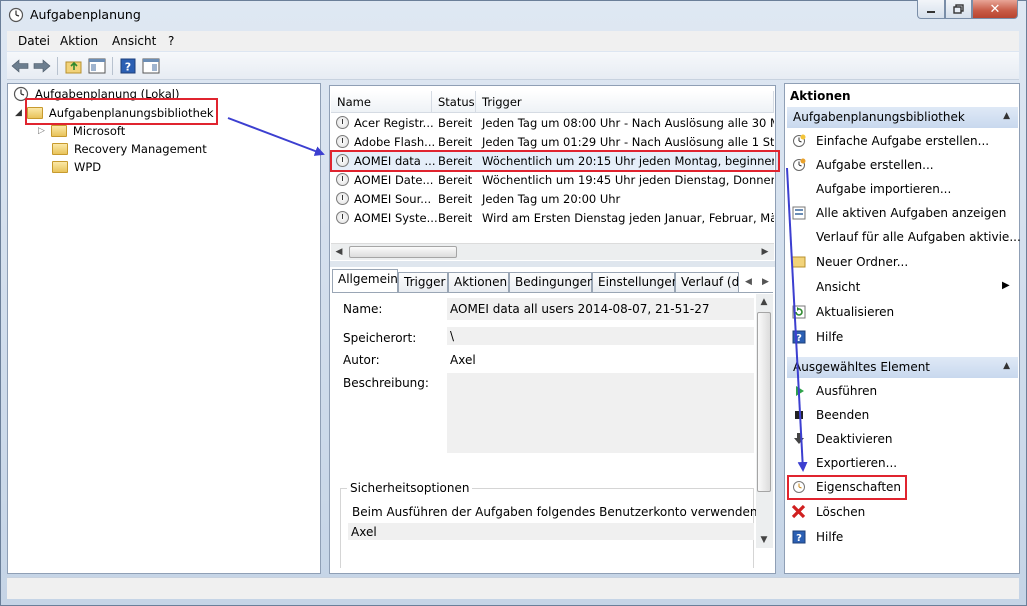 The image size is (1027, 606). I want to click on back-button, so click(20, 66).